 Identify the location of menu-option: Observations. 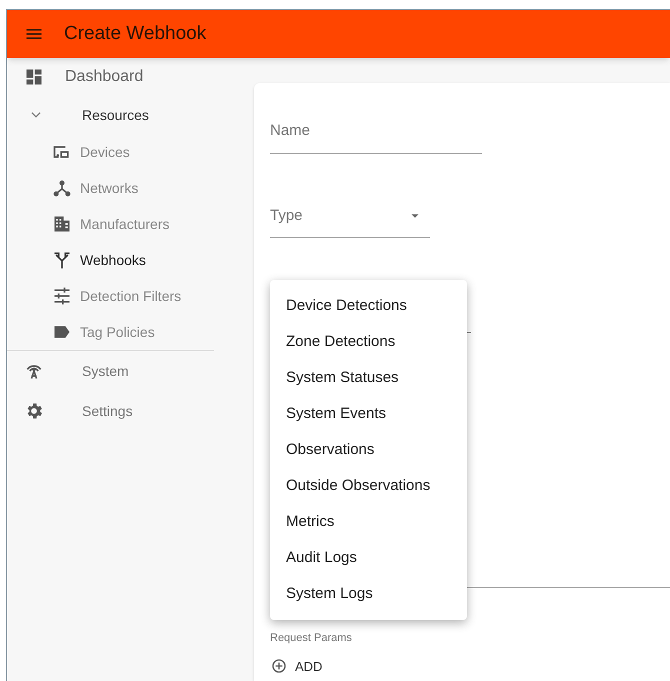
(368, 450).